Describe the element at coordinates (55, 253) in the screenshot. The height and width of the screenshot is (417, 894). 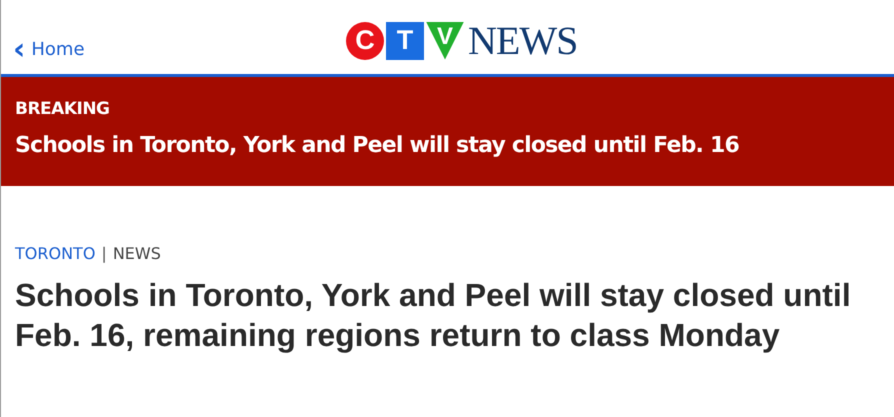
I see `section-link: TORONTO` at that location.